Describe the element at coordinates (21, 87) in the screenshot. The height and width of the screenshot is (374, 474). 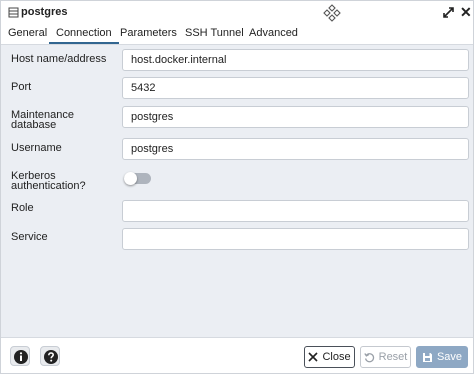
I see `port-label: Port` at that location.